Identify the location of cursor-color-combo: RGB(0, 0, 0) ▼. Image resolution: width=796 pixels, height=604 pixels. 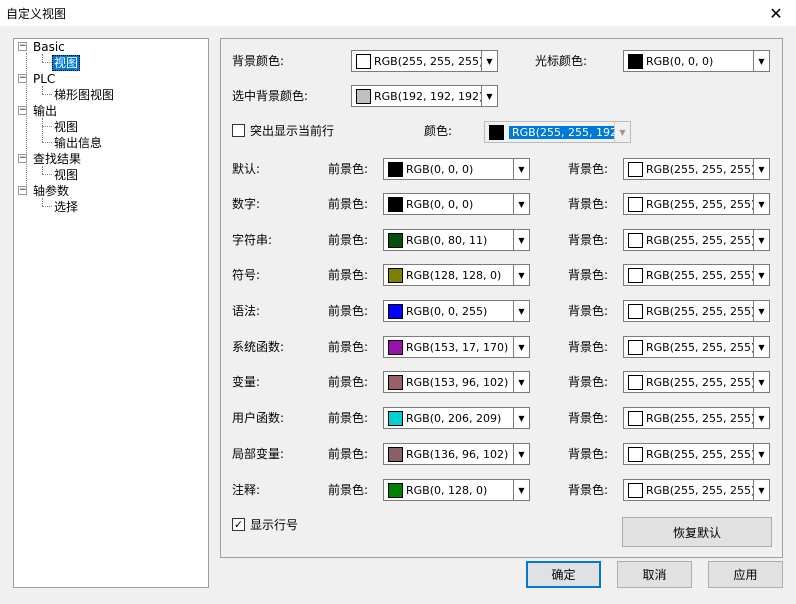
(696, 61).